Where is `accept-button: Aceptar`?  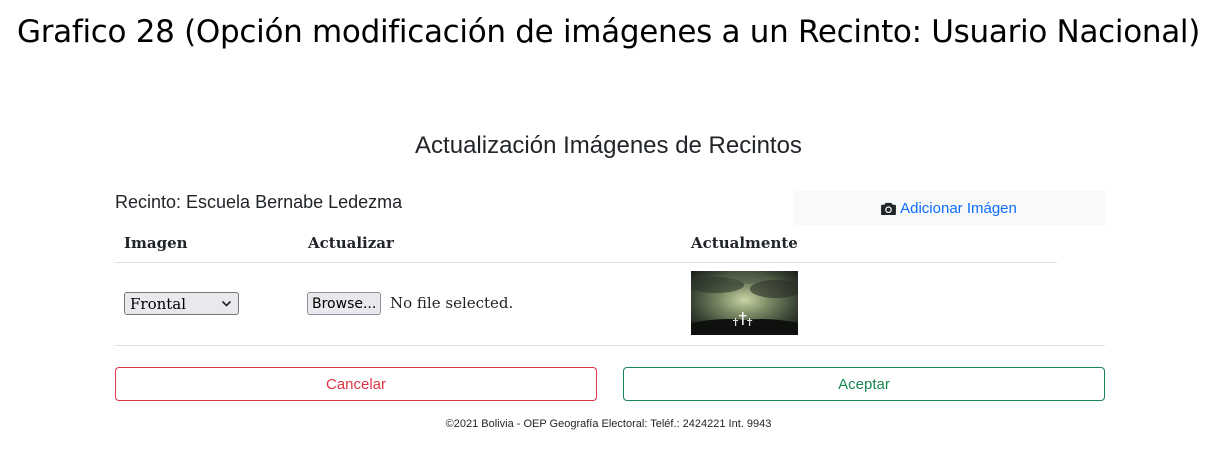 accept-button: Aceptar is located at coordinates (864, 384).